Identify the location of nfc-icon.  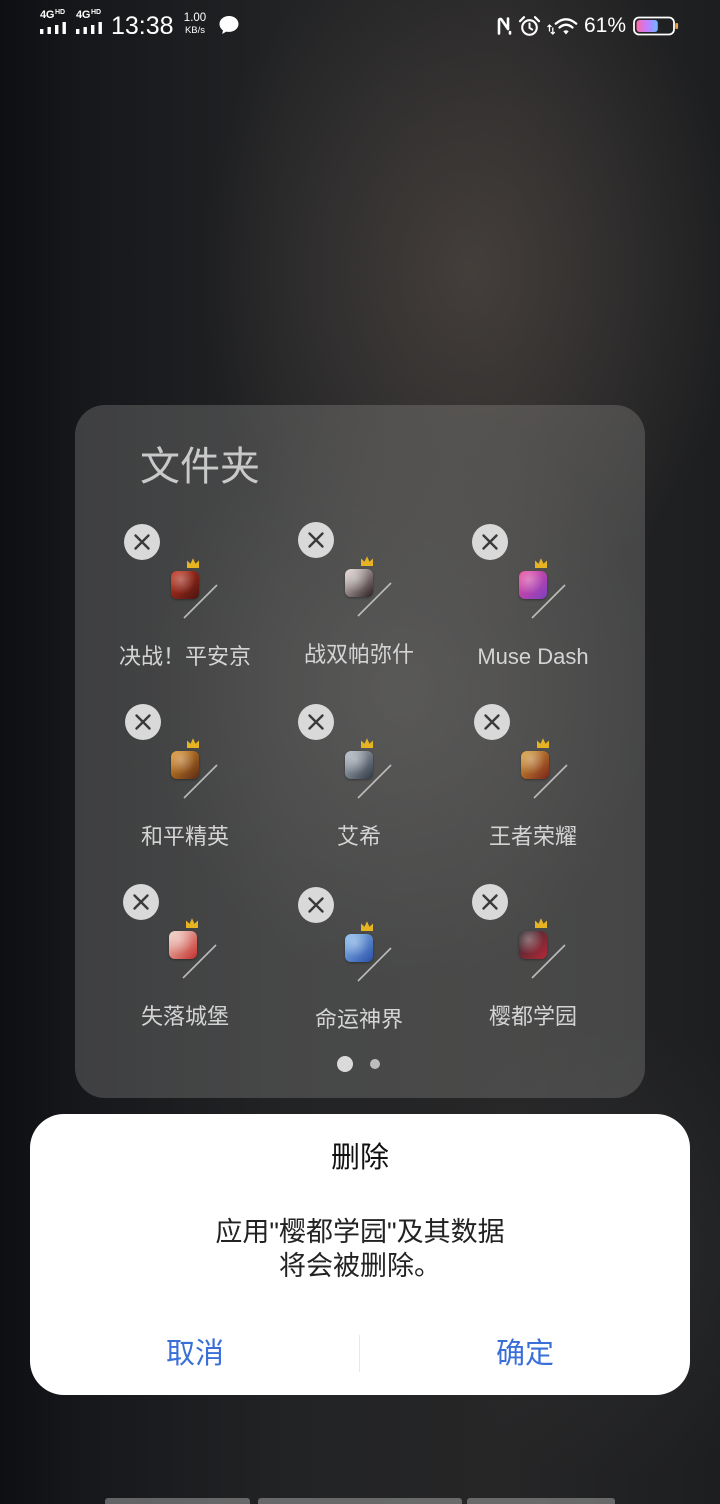
(504, 26).